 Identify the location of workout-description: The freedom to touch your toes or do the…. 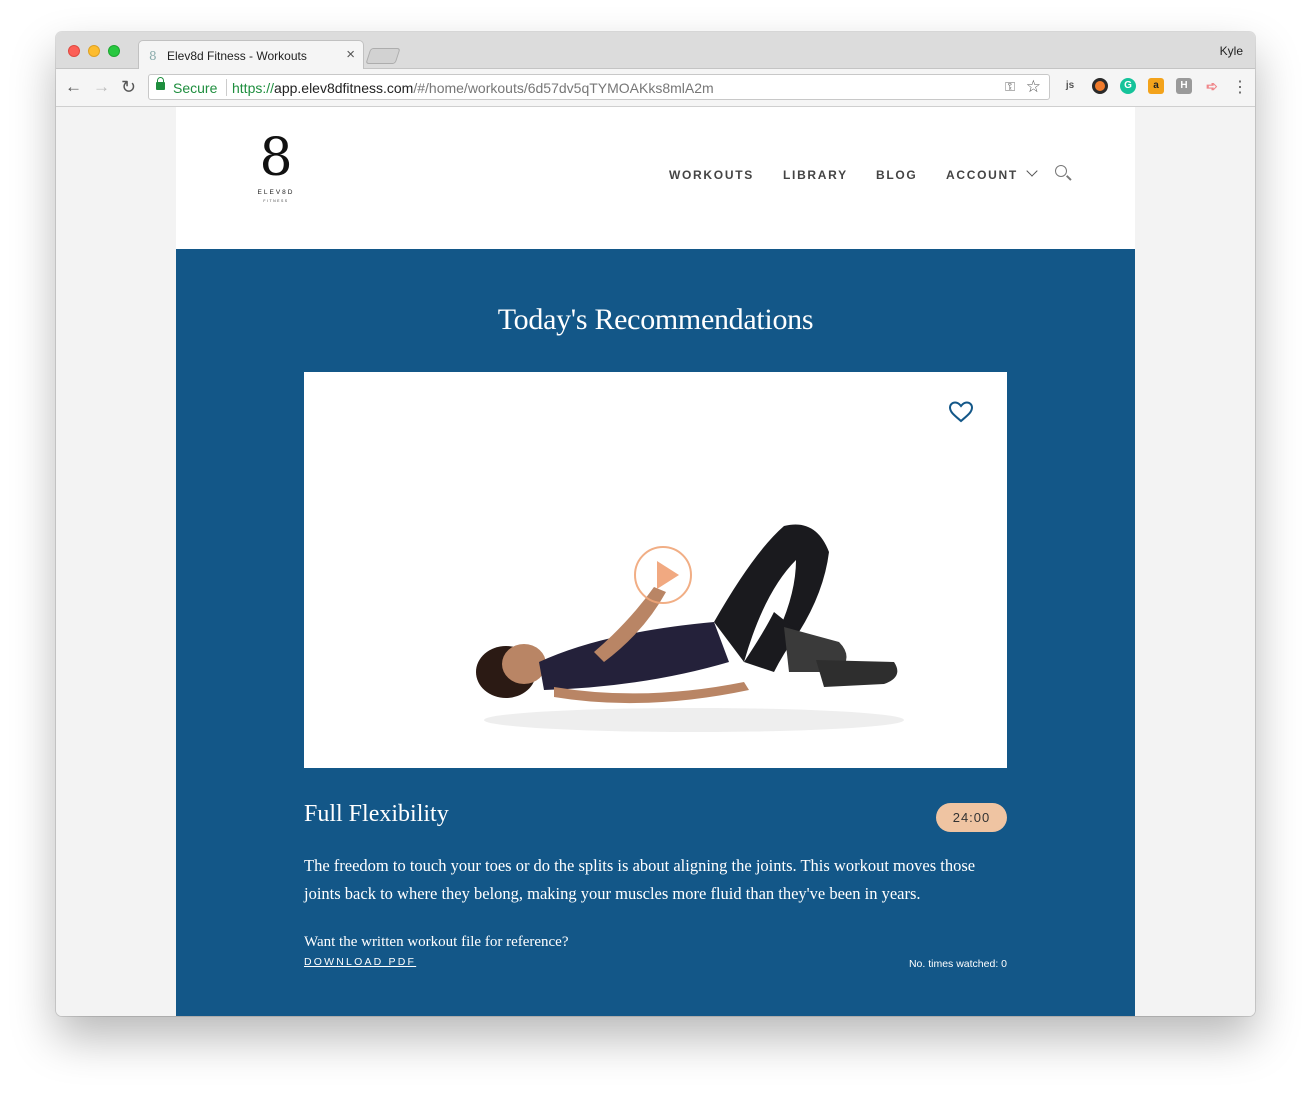
(640, 879).